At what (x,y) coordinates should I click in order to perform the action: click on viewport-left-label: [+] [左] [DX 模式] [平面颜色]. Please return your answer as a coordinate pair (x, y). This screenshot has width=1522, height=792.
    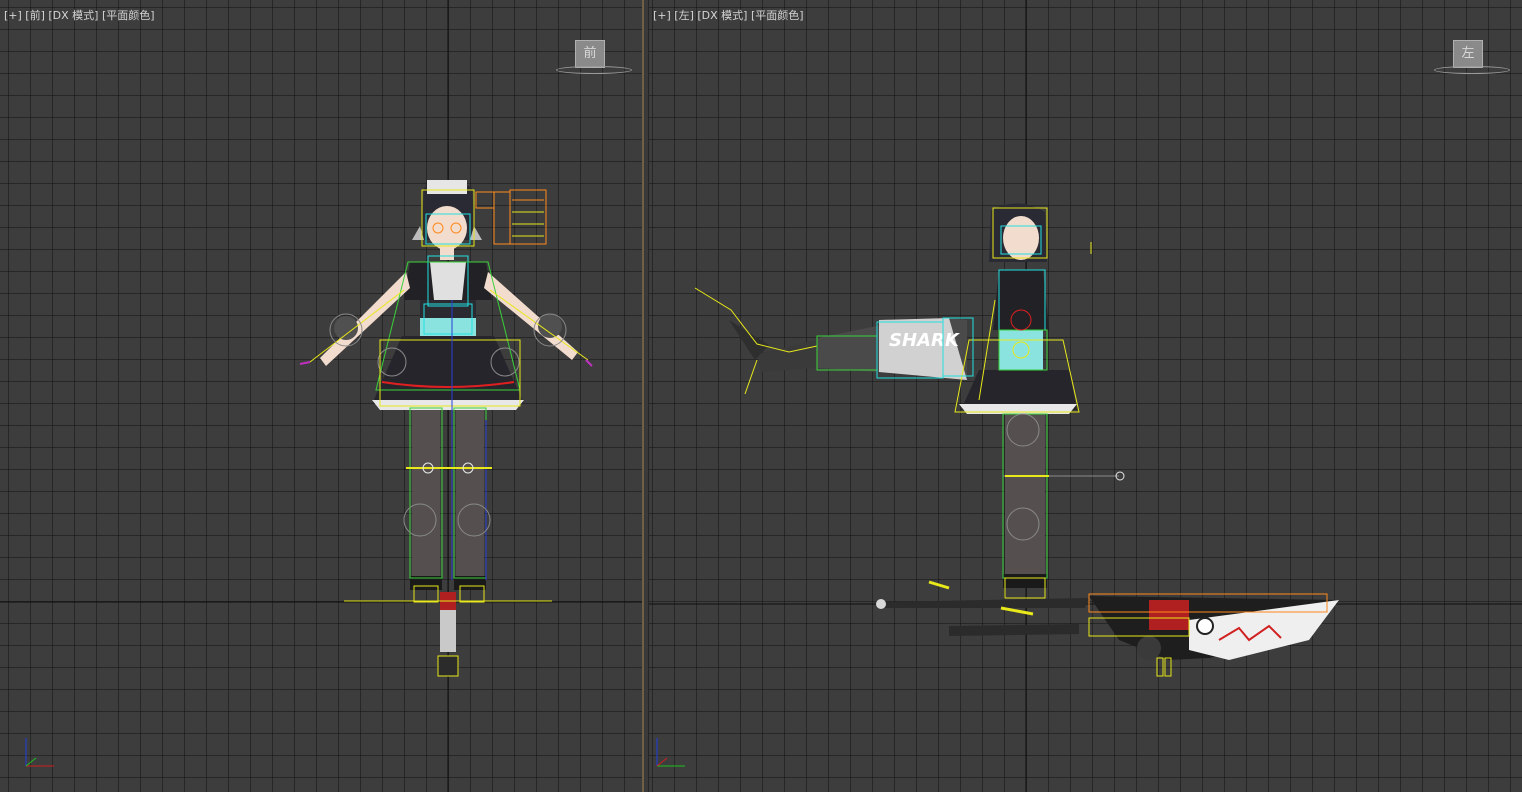
    Looking at the image, I should click on (728, 15).